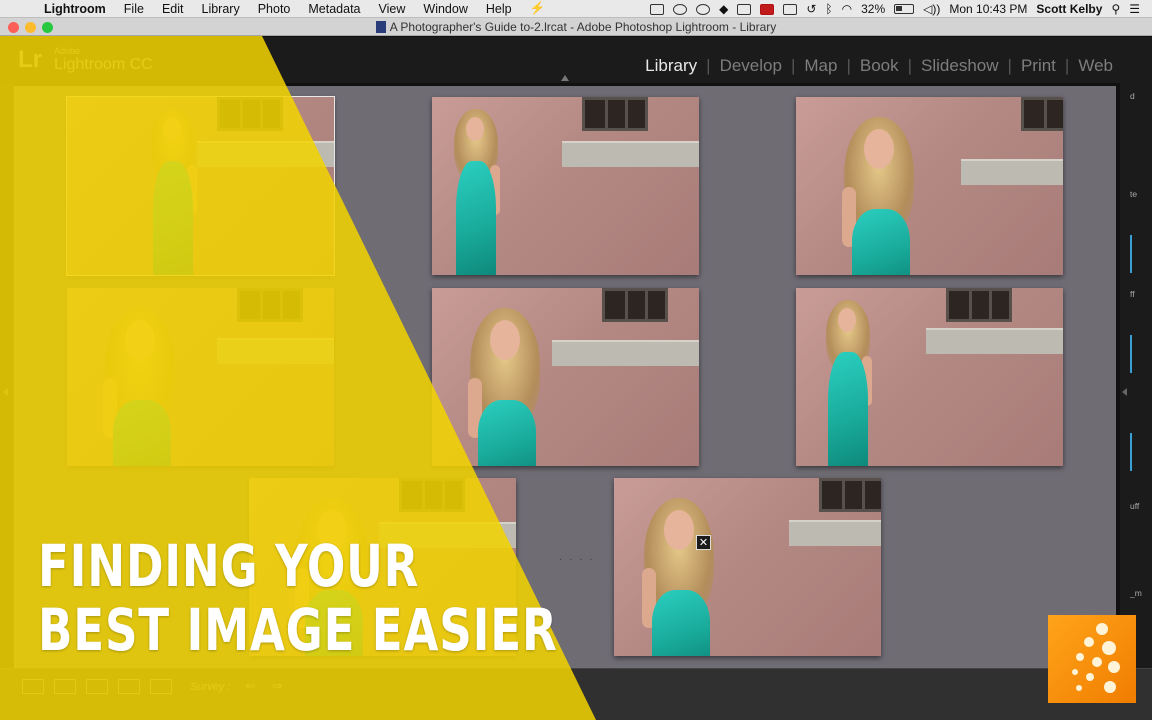 The image size is (1152, 720). I want to click on mute-app-icon, so click(767, 9).